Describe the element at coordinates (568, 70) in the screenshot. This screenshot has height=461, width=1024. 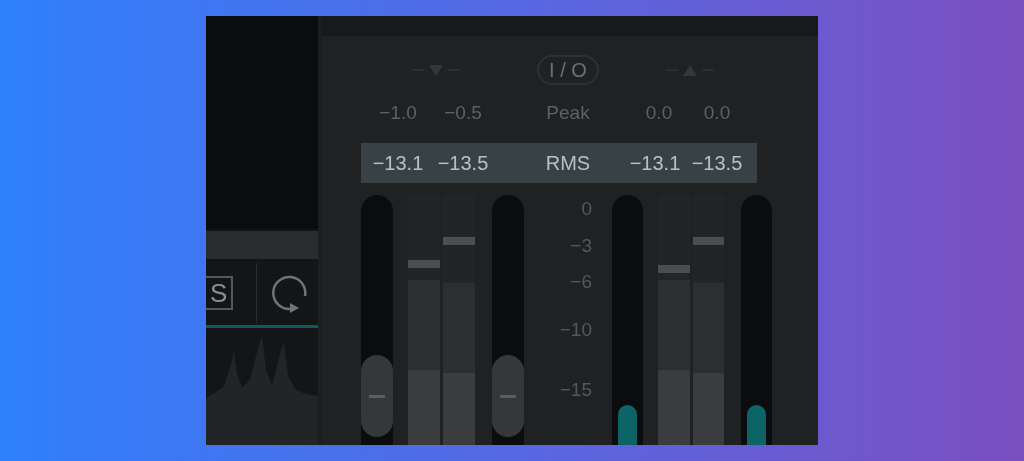
I see `io-button: I / O` at that location.